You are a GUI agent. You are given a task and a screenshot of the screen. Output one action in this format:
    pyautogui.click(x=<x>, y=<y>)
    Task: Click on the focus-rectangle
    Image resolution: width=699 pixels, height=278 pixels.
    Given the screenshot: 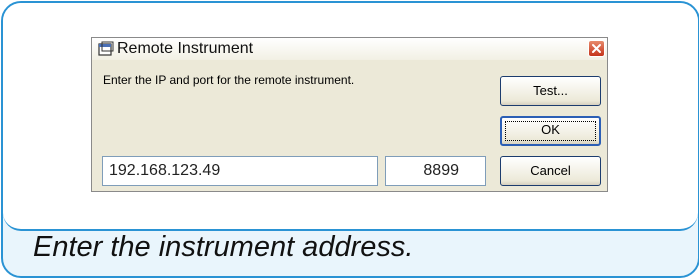 What is the action you would take?
    pyautogui.click(x=550, y=131)
    